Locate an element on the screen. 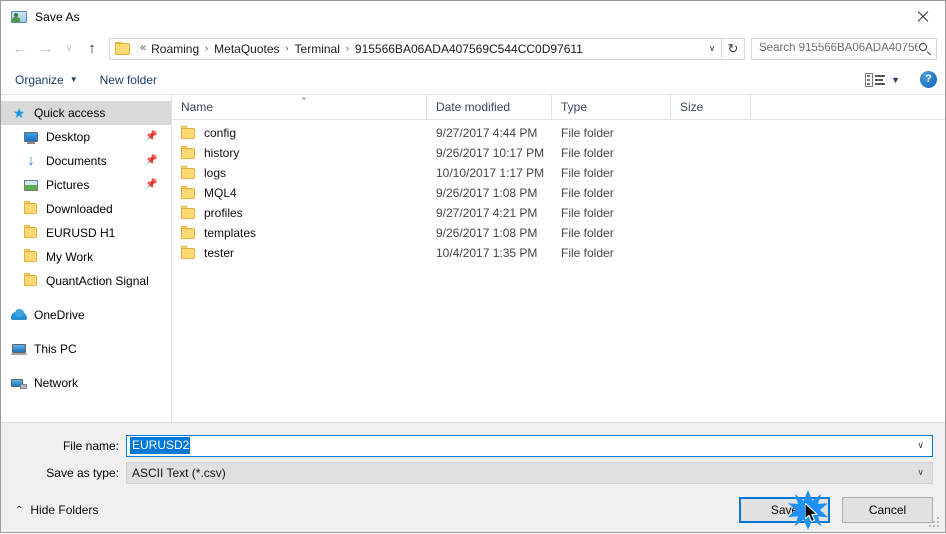  command-bar: Organize ▼ New folder ▼ ? is located at coordinates (473, 80).